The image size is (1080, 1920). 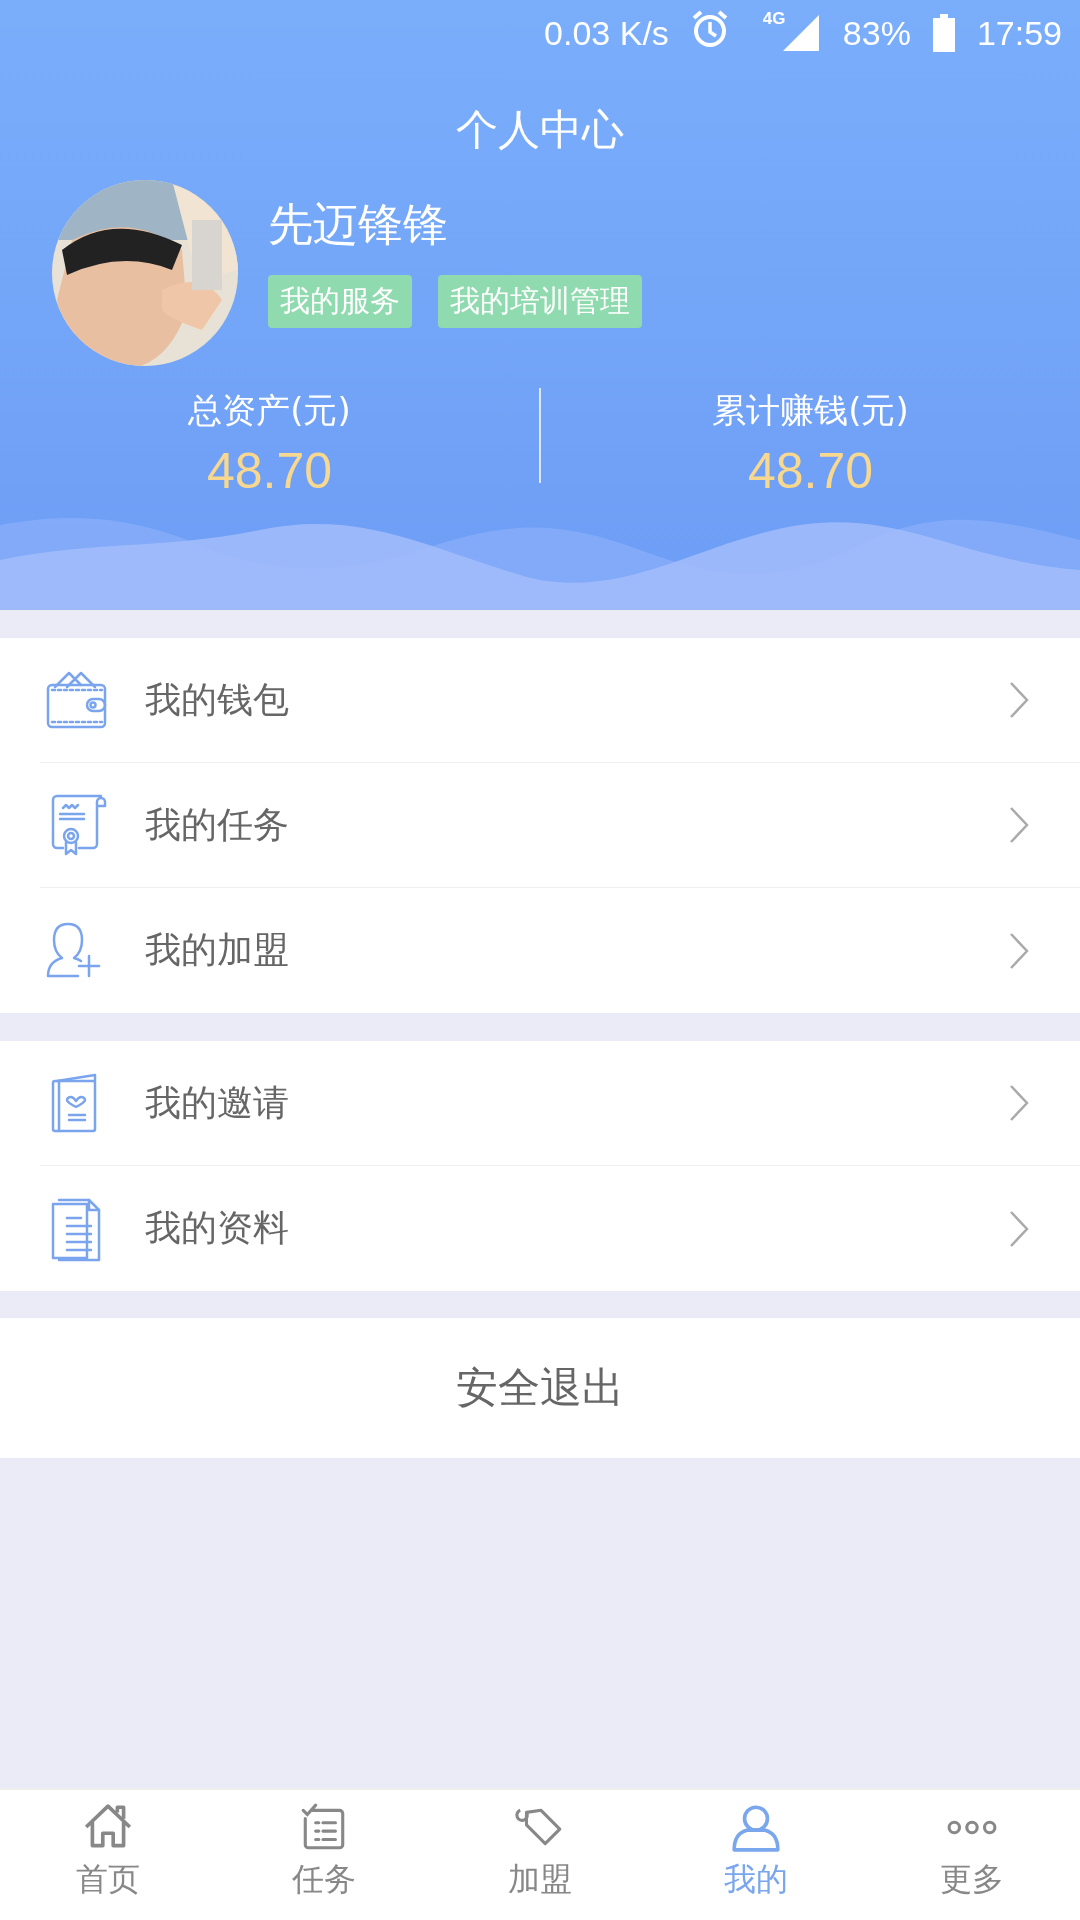 What do you see at coordinates (76, 700) in the screenshot?
I see `wallet-icon` at bounding box center [76, 700].